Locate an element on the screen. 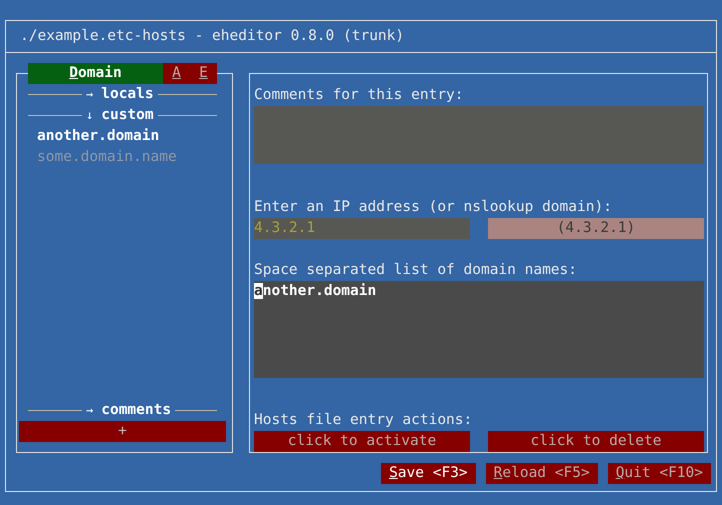 This screenshot has width=722, height=505. tab: Domain is located at coordinates (95, 73).